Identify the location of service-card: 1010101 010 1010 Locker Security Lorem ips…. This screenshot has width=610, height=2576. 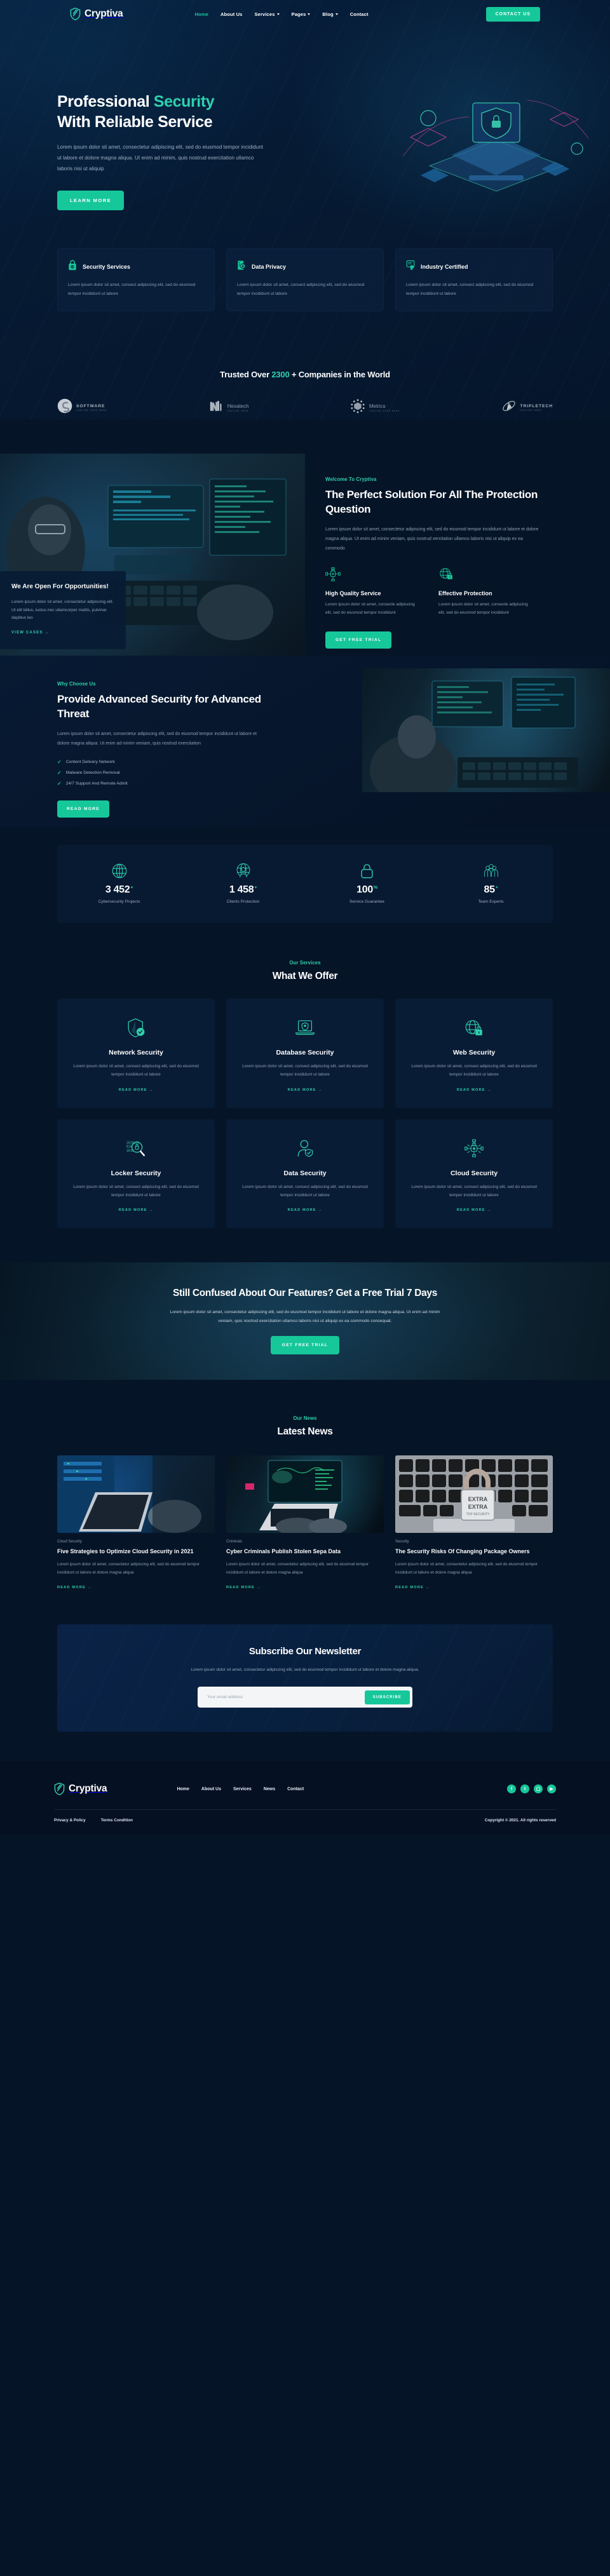
(136, 1173).